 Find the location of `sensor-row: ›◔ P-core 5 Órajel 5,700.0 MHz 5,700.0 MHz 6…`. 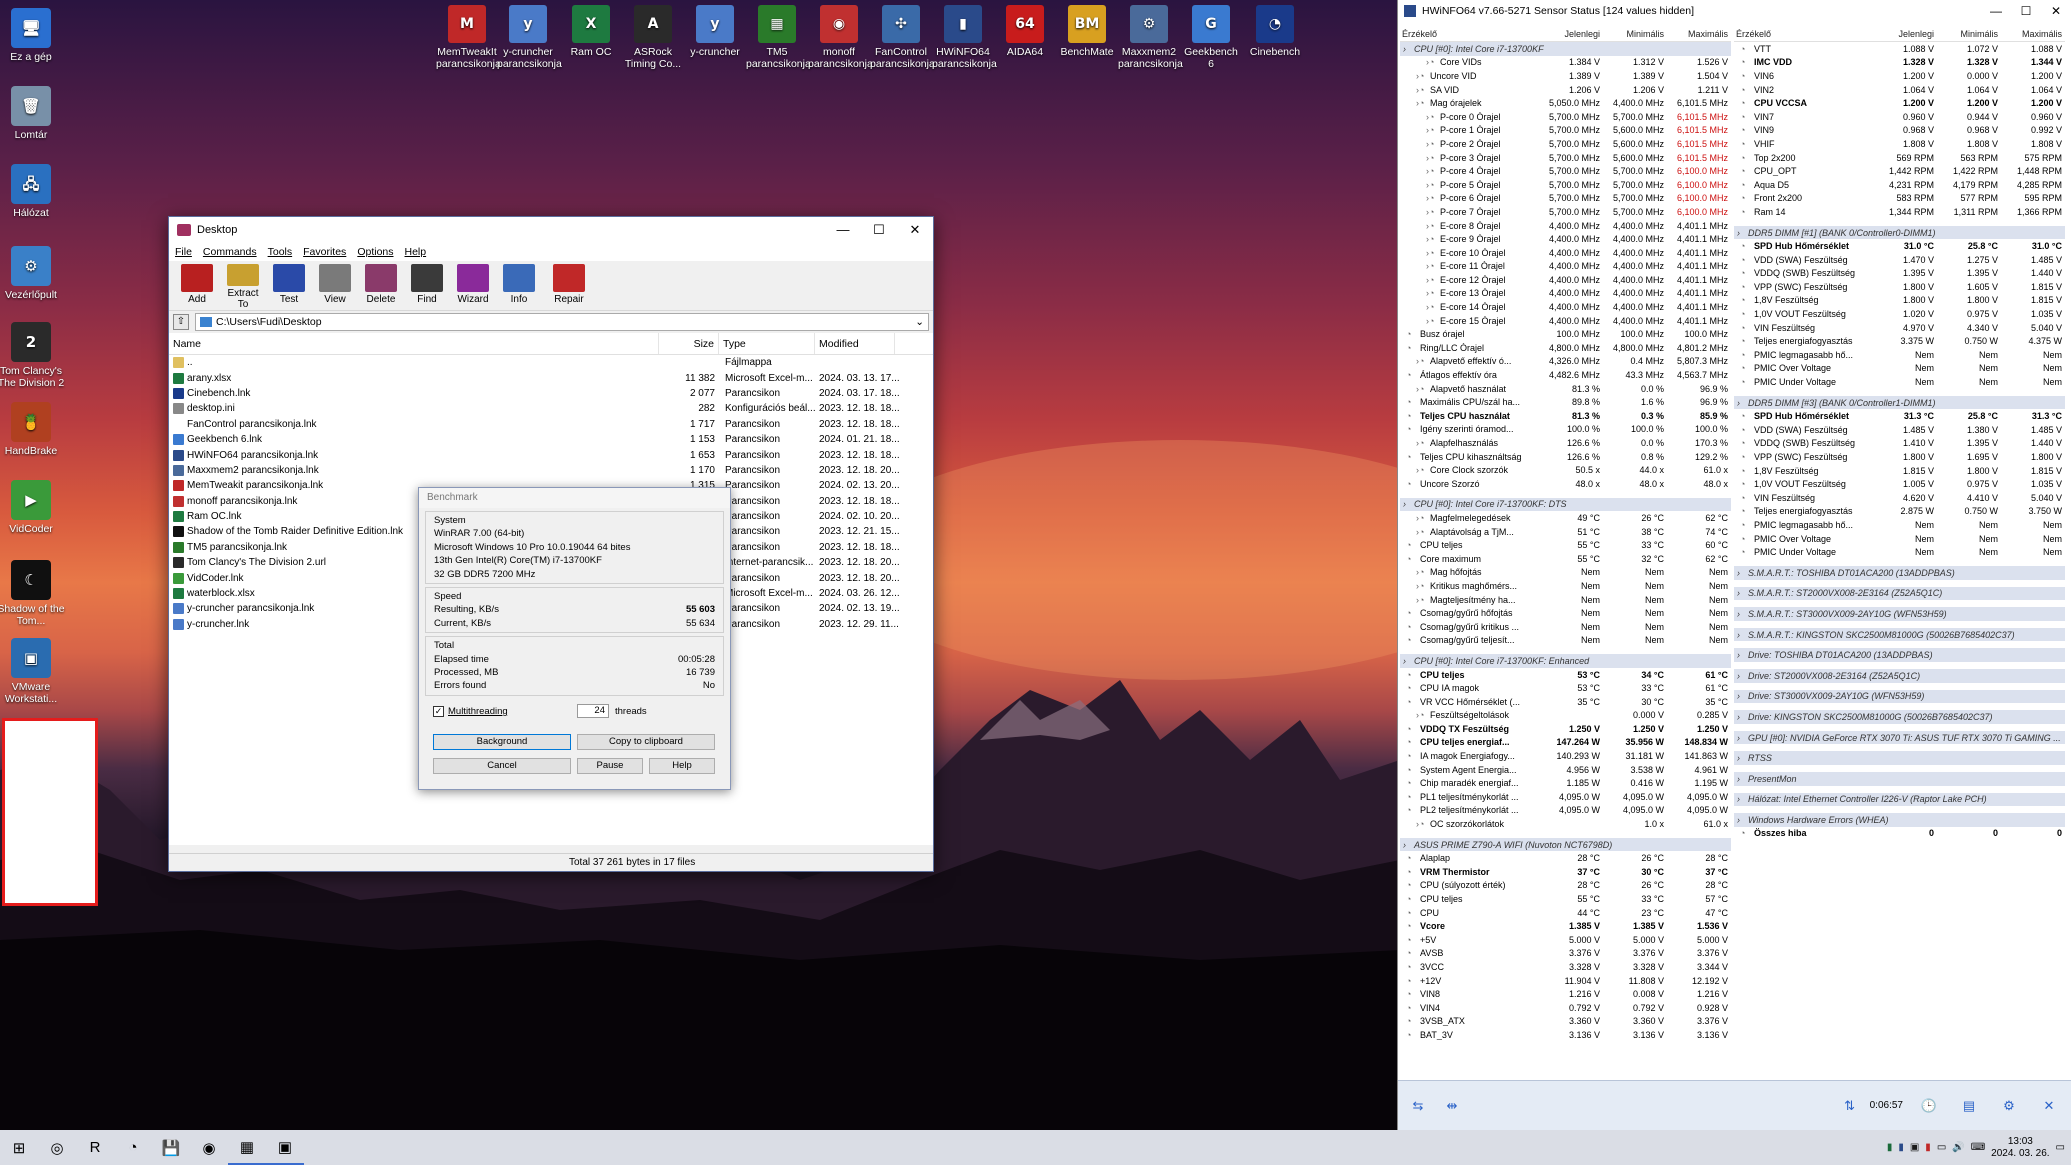

sensor-row: ›◔ P-core 5 Órajel 5,700.0 MHz 5,700.0 MHz 6… is located at coordinates (1565, 185).